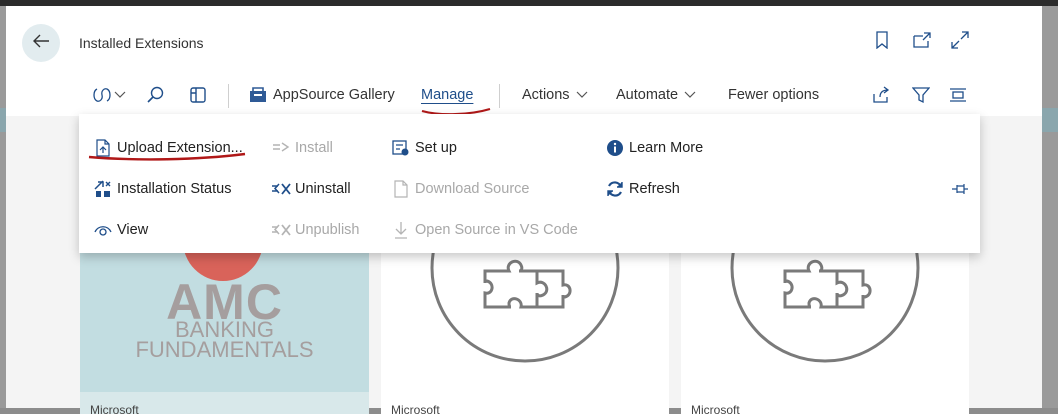 The width and height of the screenshot is (1058, 414). I want to click on set-up-label: Set up, so click(436, 148).